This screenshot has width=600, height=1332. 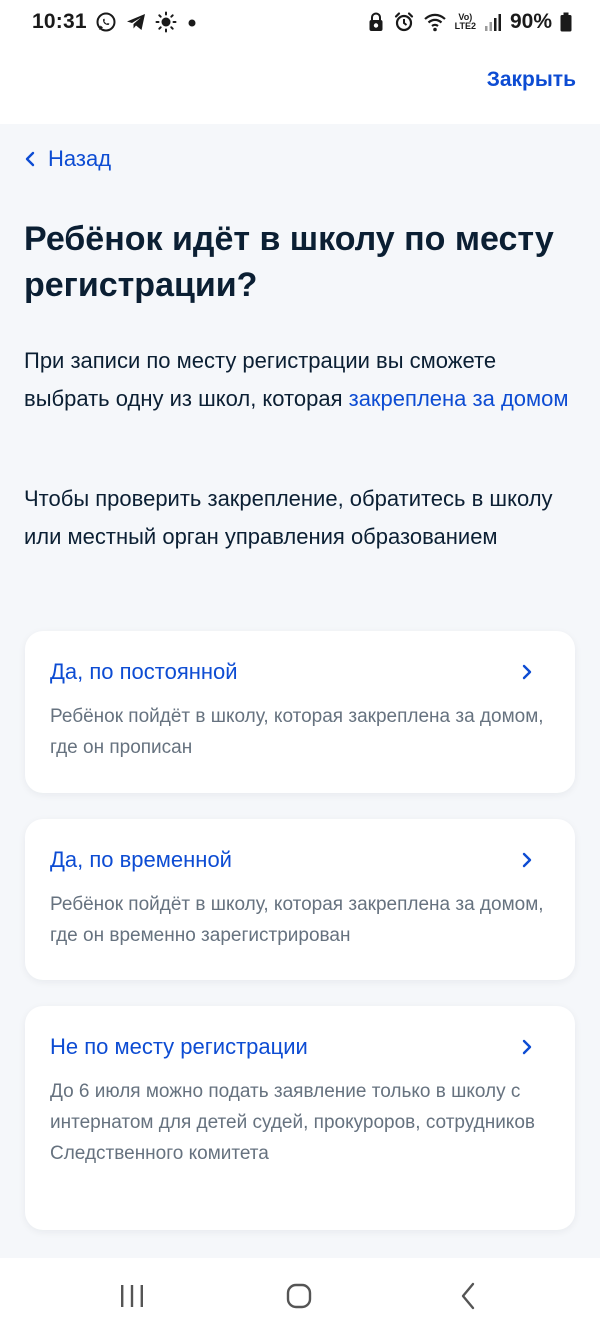 I want to click on option-title: Не по месту регистрации, so click(x=179, y=1046).